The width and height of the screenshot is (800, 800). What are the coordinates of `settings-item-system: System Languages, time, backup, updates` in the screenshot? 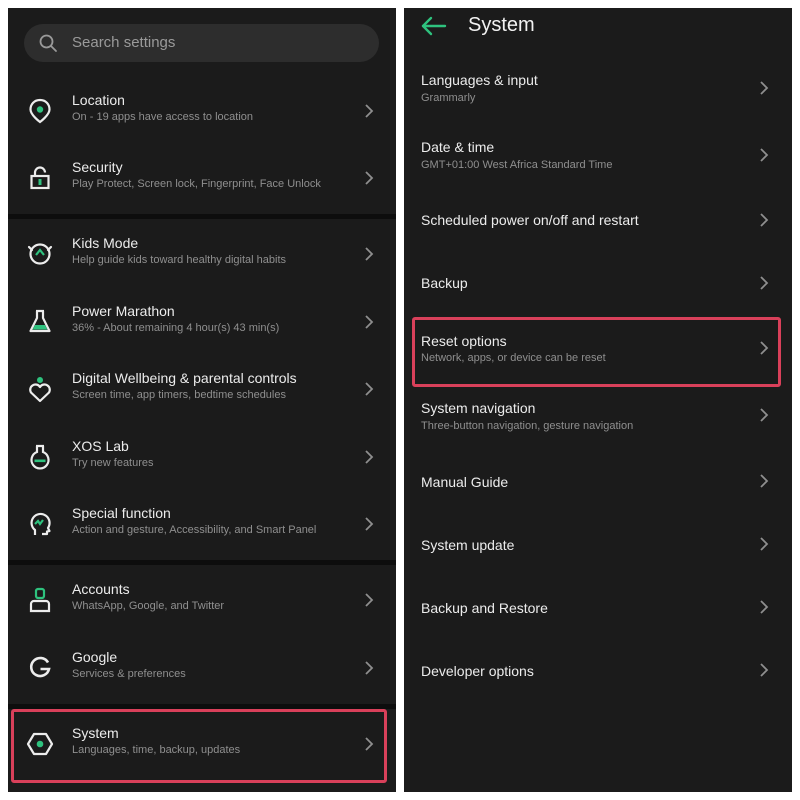 It's located at (202, 744).